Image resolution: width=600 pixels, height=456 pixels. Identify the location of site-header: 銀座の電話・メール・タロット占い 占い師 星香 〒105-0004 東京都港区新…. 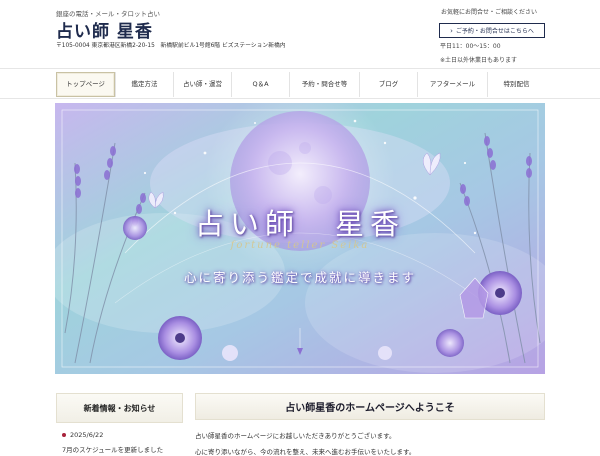
(300, 34).